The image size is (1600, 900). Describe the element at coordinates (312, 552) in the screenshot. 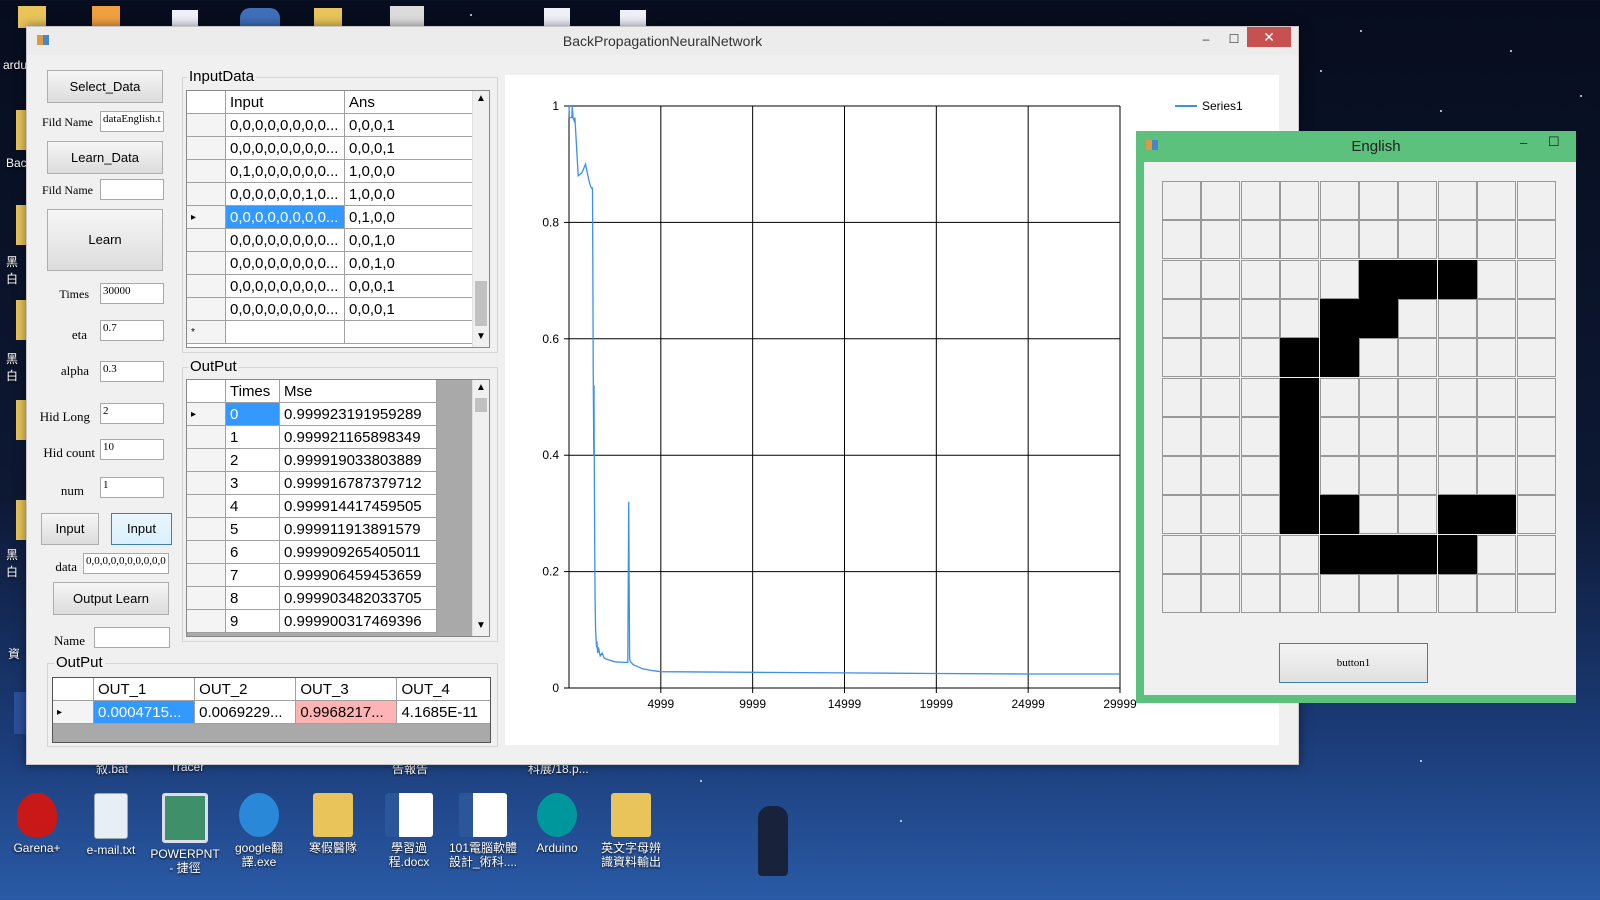

I see `table-row: 6 0.999909265405011` at that location.